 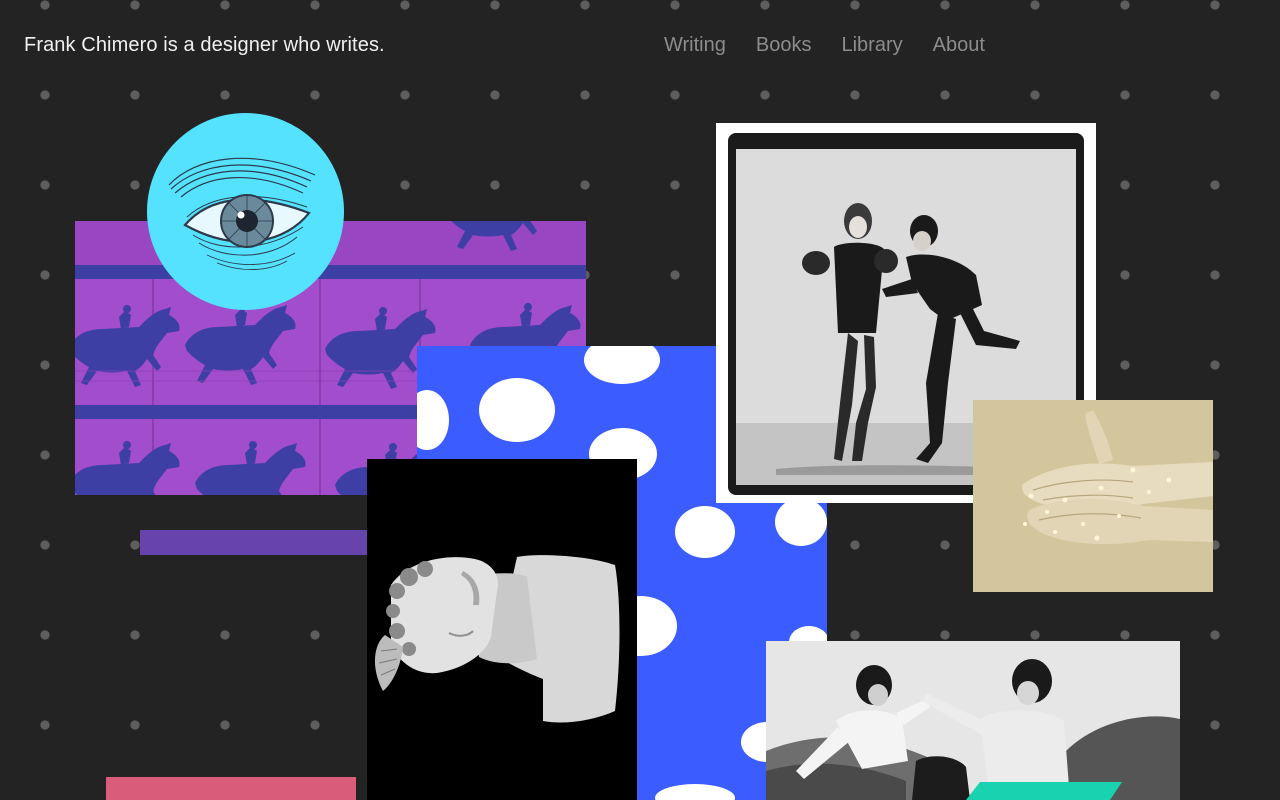 I want to click on classical-bust-image, so click(x=502, y=629).